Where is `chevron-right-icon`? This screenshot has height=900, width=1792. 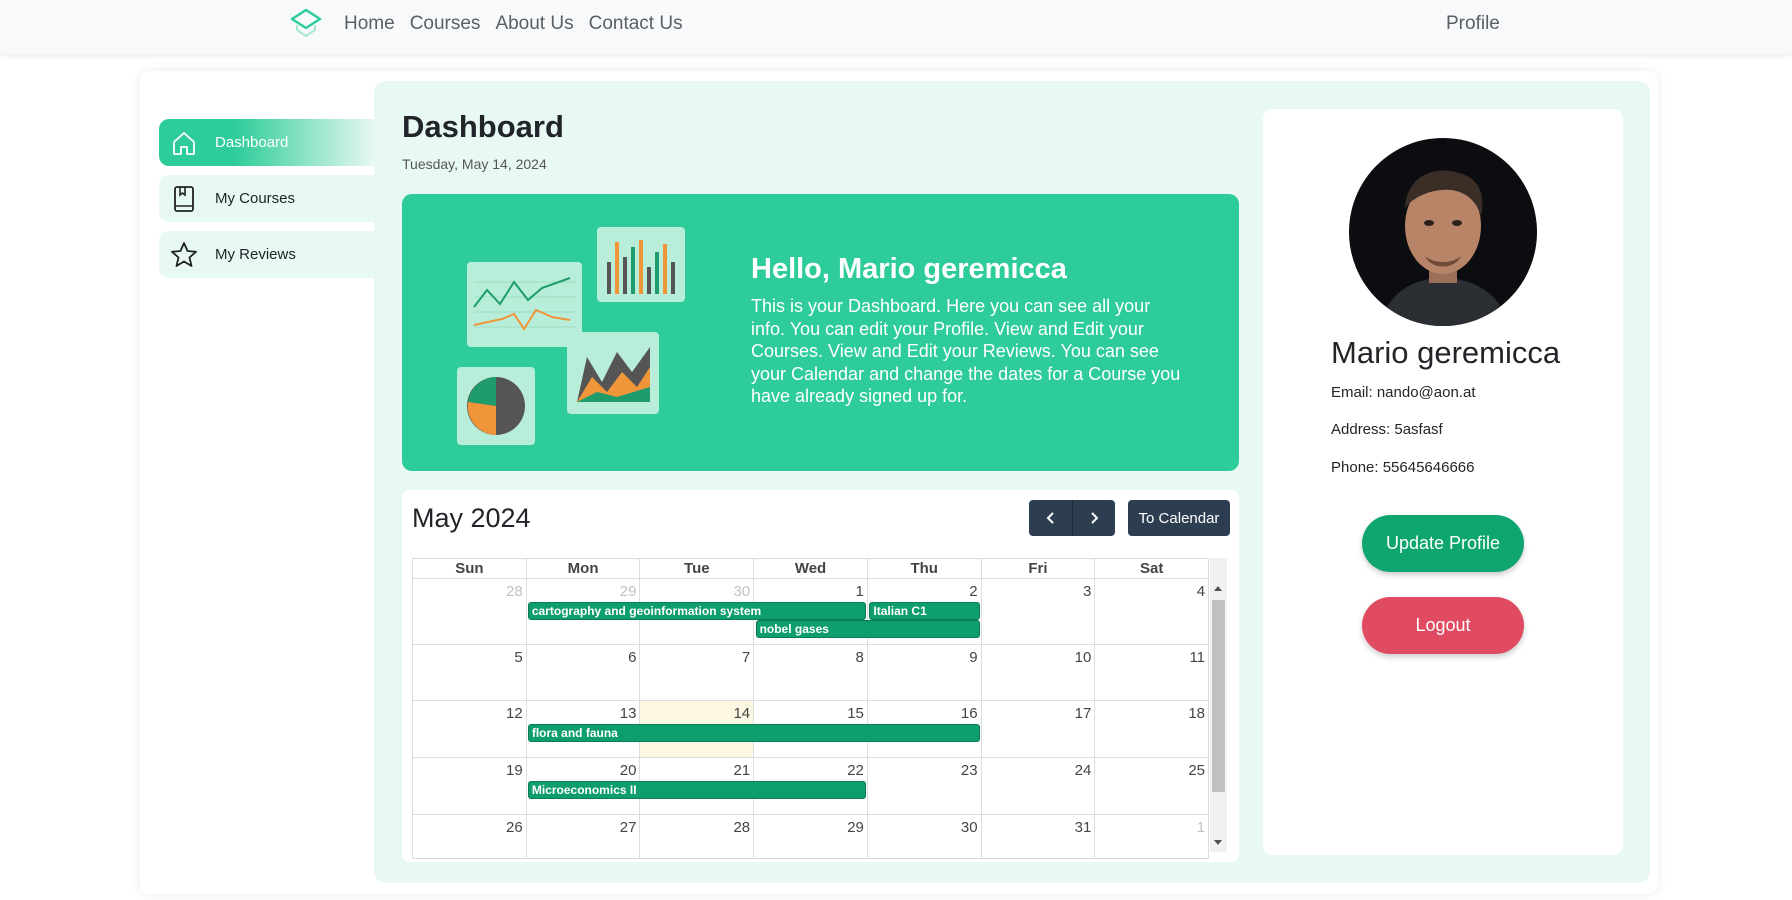 chevron-right-icon is located at coordinates (1095, 518).